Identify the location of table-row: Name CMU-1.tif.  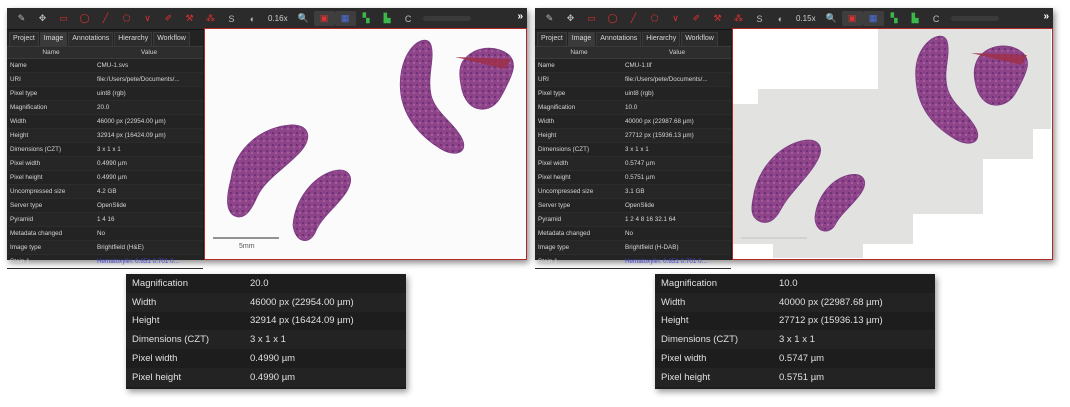
(633, 66).